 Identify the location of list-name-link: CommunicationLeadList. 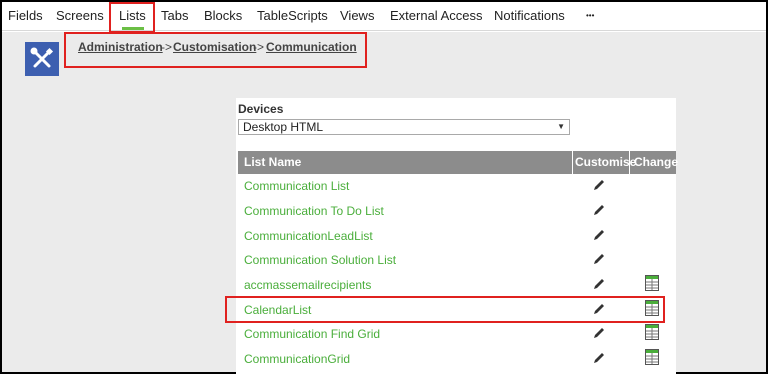
(308, 236).